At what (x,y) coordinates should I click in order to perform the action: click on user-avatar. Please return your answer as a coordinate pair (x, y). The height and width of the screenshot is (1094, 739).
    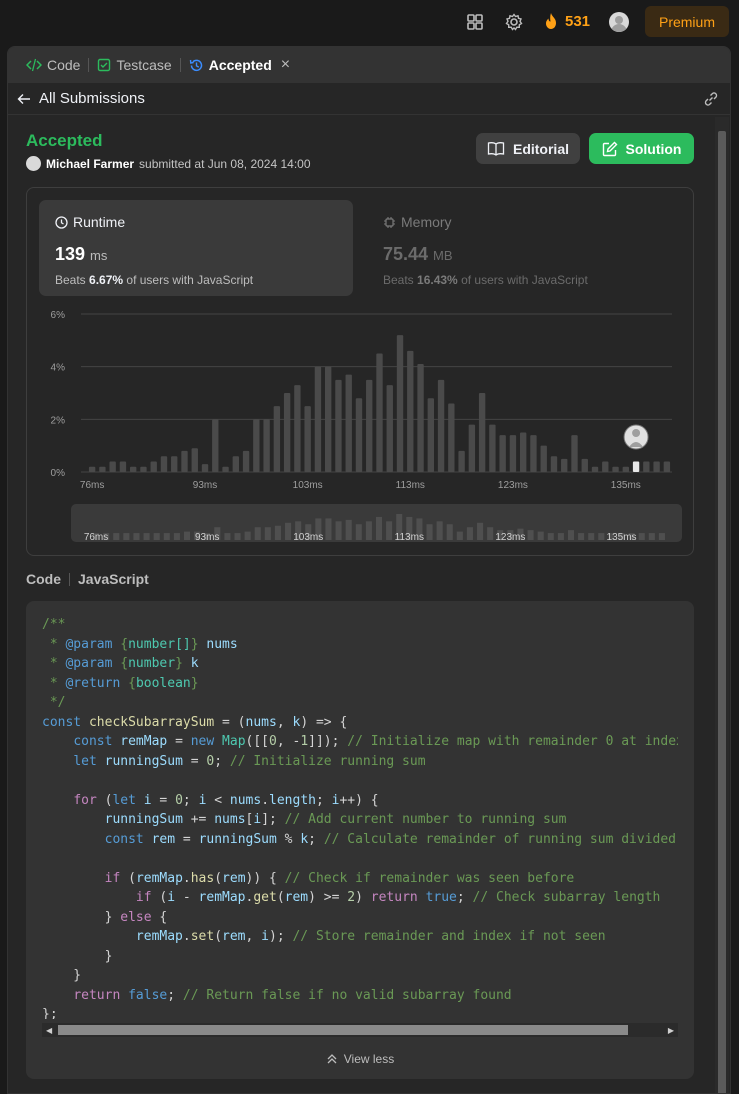
    Looking at the image, I should click on (619, 22).